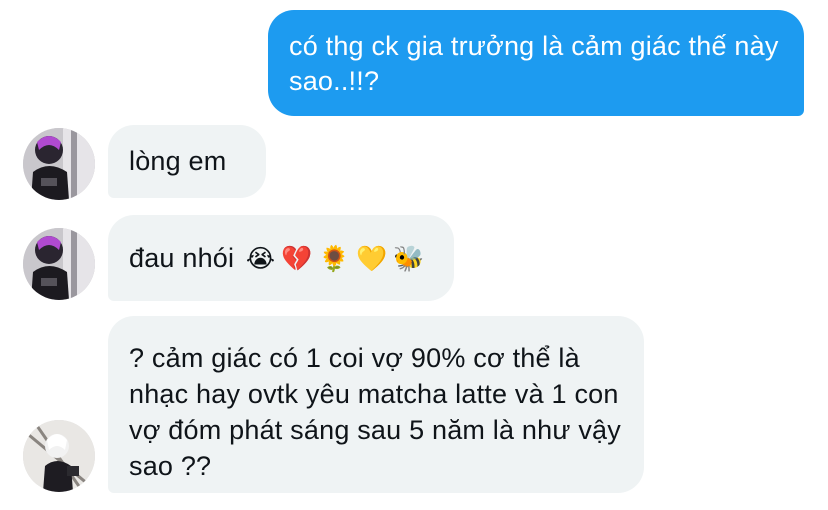  What do you see at coordinates (334, 259) in the screenshot?
I see `sunflower-emoji: 🌻` at bounding box center [334, 259].